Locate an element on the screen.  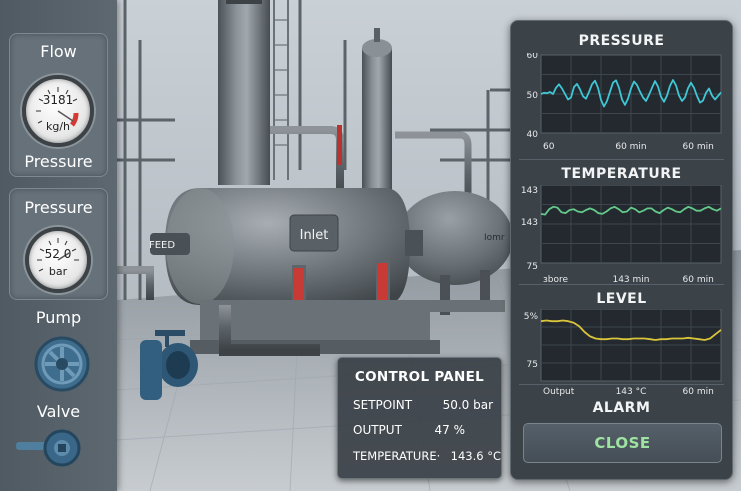
temperature-chart-title: TEMPERATURE is located at coordinates (621, 174).